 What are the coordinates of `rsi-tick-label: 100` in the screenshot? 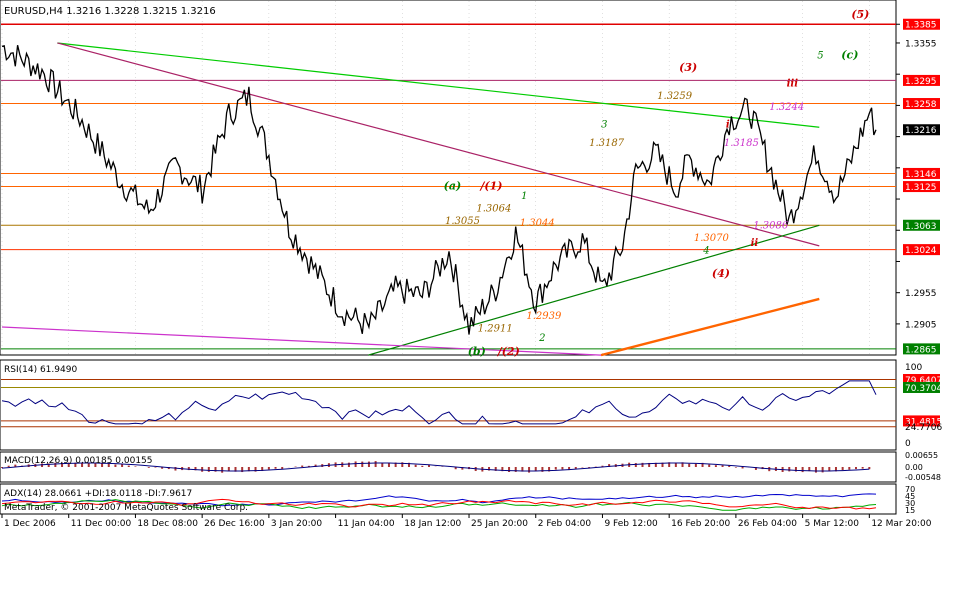 It's located at (913, 368).